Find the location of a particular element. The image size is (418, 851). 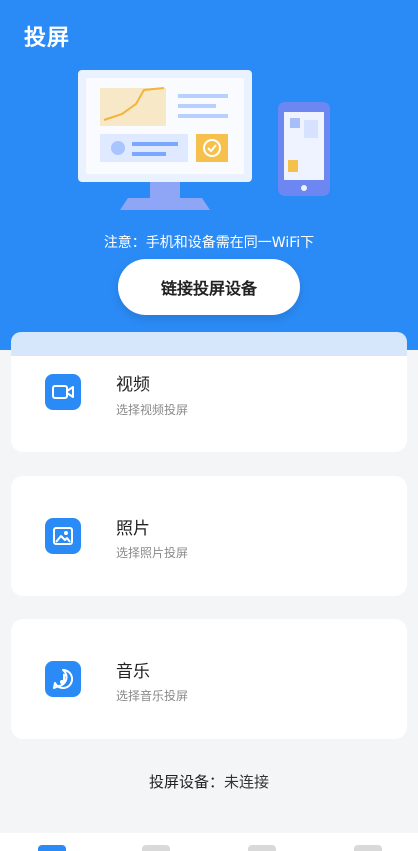

option-card-music: 音乐 选择音乐投屏 is located at coordinates (209, 679).